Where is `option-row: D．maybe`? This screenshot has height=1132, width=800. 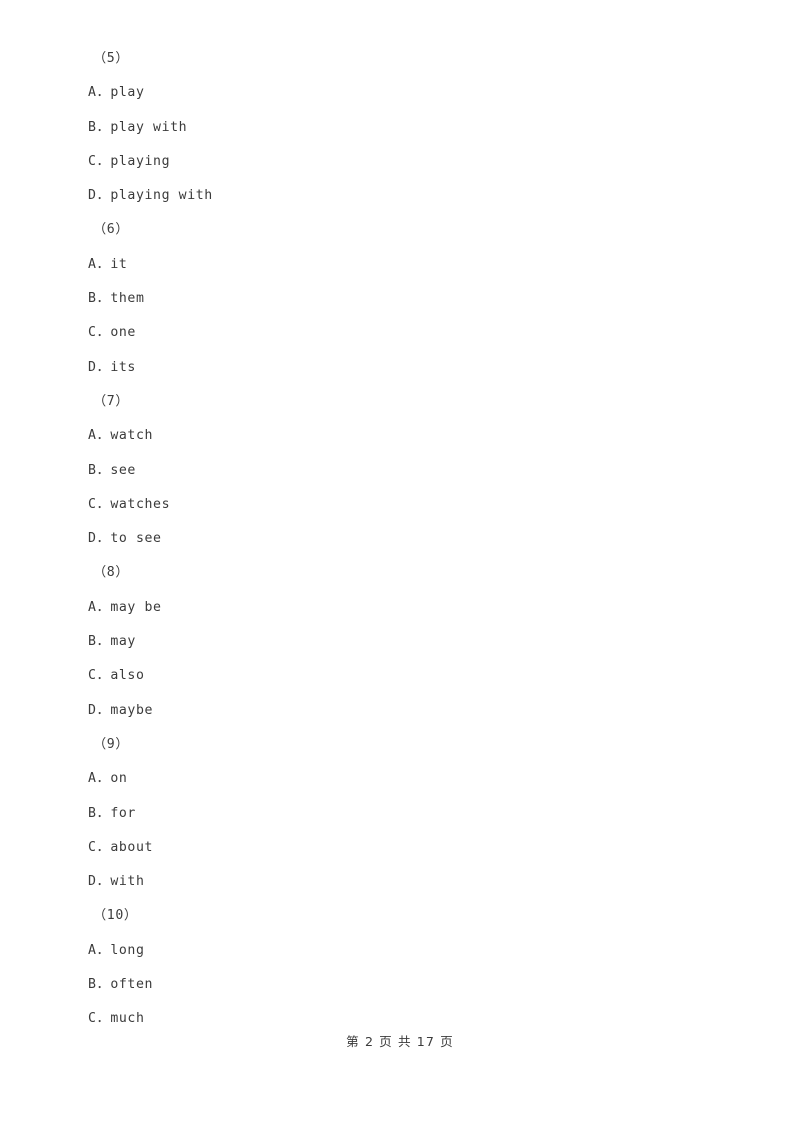
option-row: D．maybe is located at coordinates (418, 711).